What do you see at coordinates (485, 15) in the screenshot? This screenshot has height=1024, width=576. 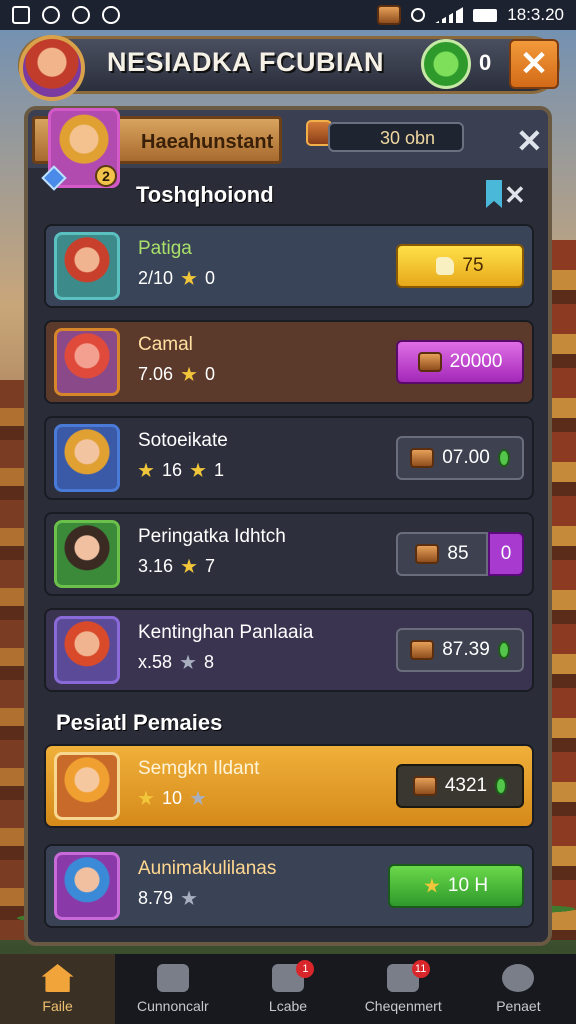 I see `battery-icon` at bounding box center [485, 15].